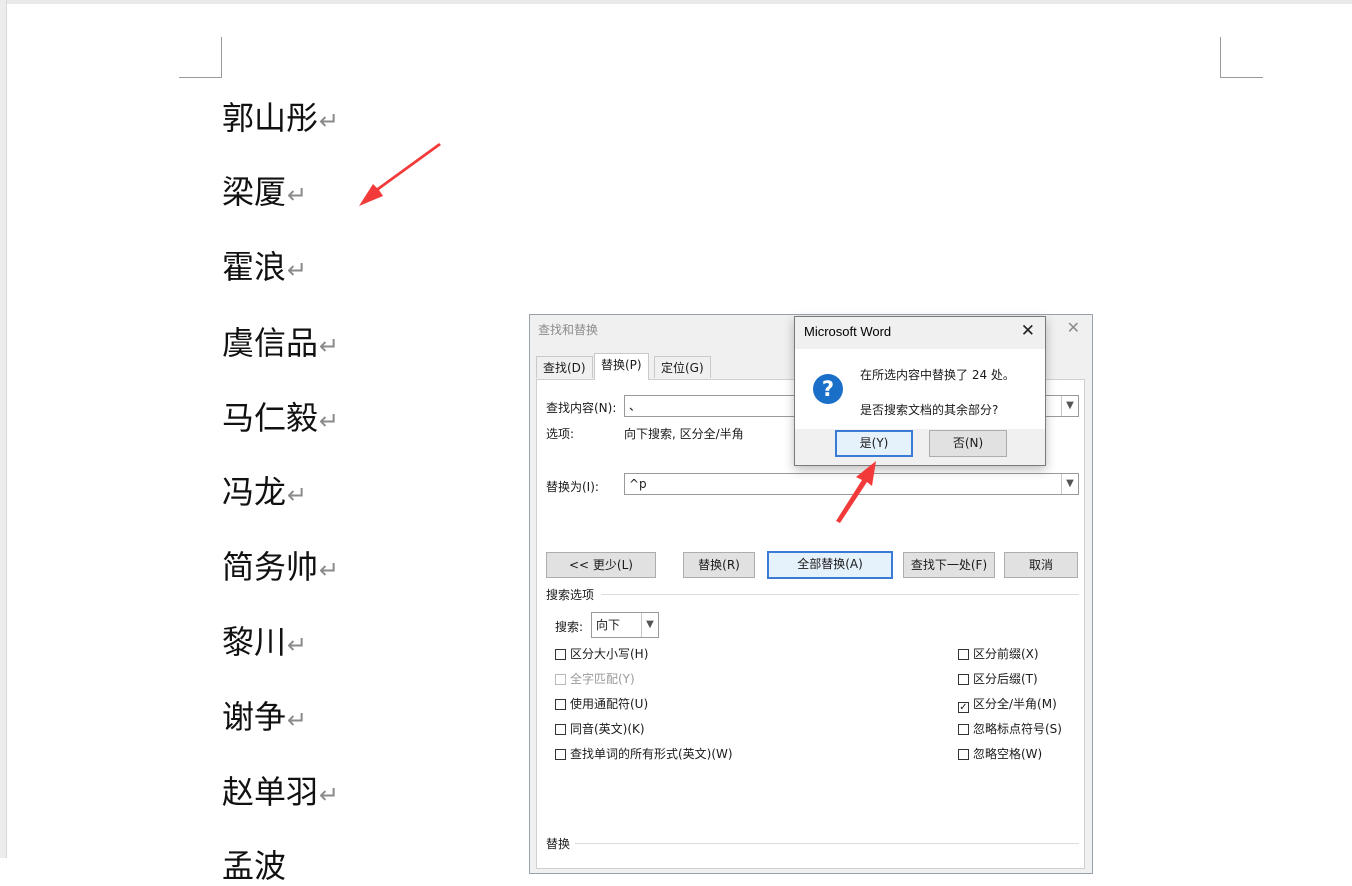 Image resolution: width=1352 pixels, height=886 pixels. I want to click on document-left-margin-bar, so click(3, 429).